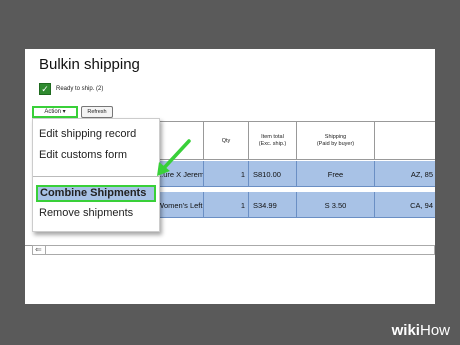 The image size is (460, 345). I want to click on header-destination, so click(404, 141).